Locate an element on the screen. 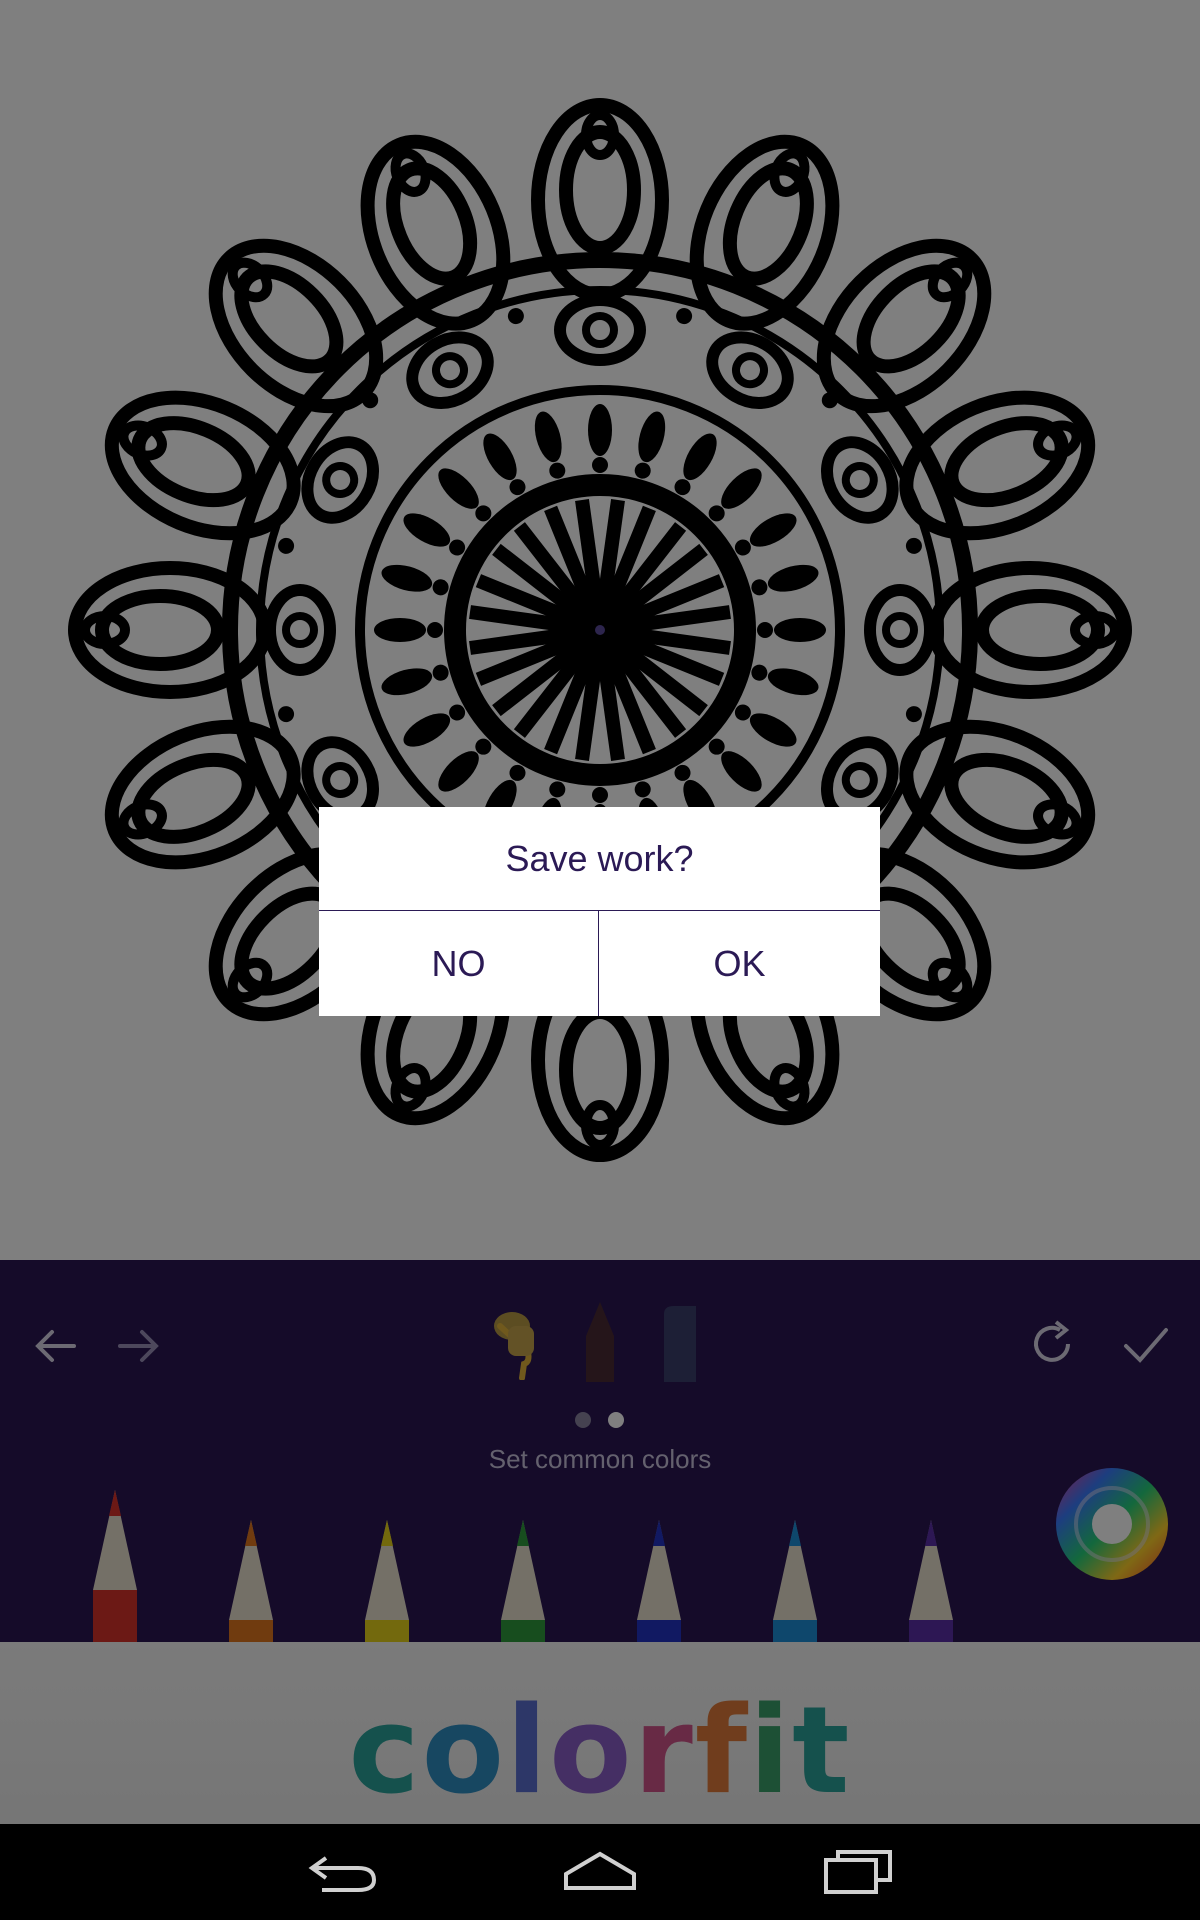  system-navbar is located at coordinates (600, 1872).